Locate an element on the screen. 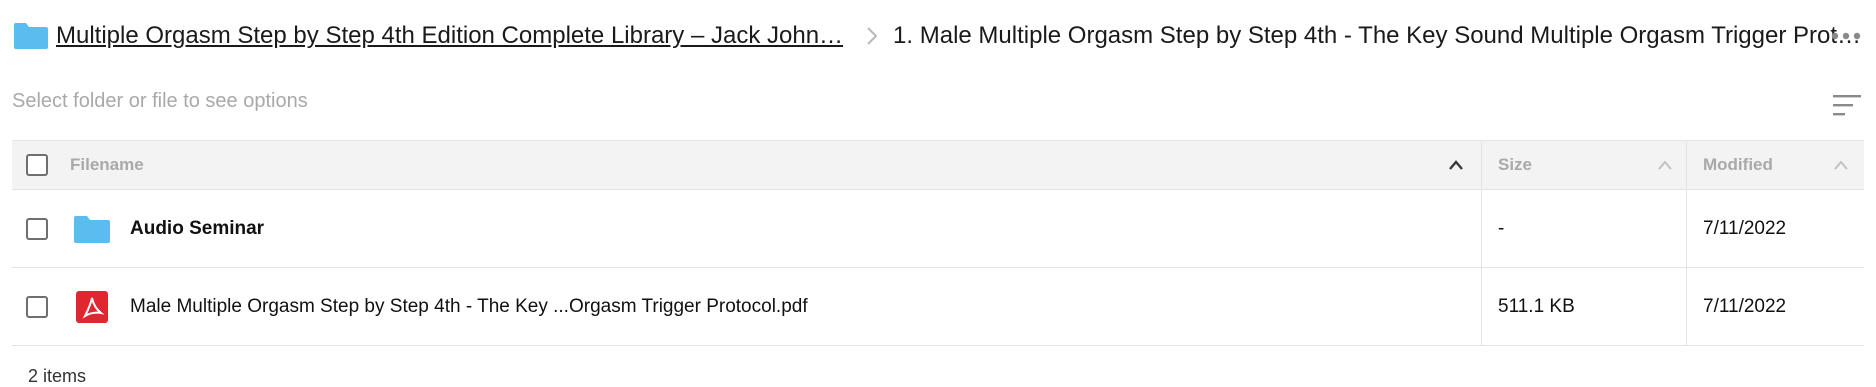 This screenshot has height=387, width=1876. select-all-checkbox is located at coordinates (37, 165).